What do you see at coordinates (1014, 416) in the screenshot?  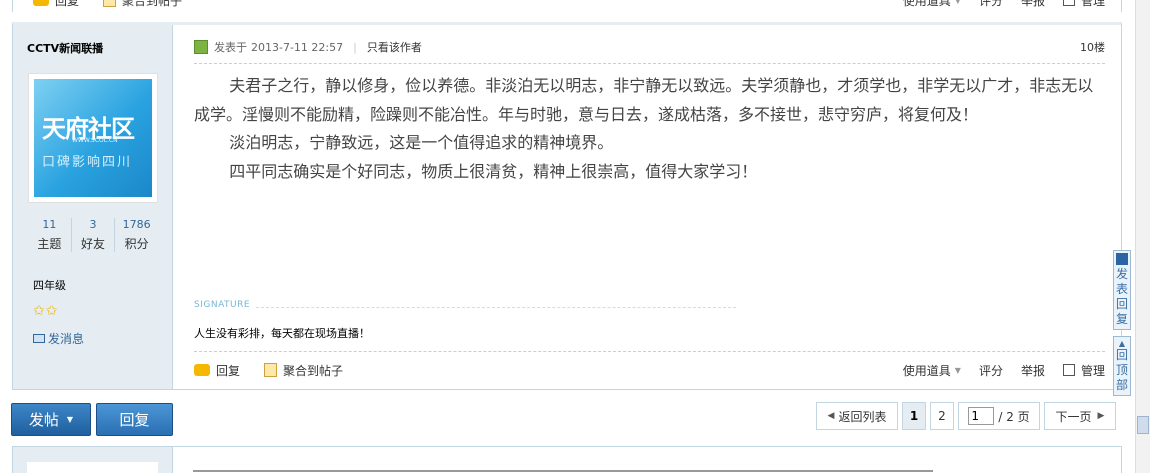 I see `page-total: / 2 页` at bounding box center [1014, 416].